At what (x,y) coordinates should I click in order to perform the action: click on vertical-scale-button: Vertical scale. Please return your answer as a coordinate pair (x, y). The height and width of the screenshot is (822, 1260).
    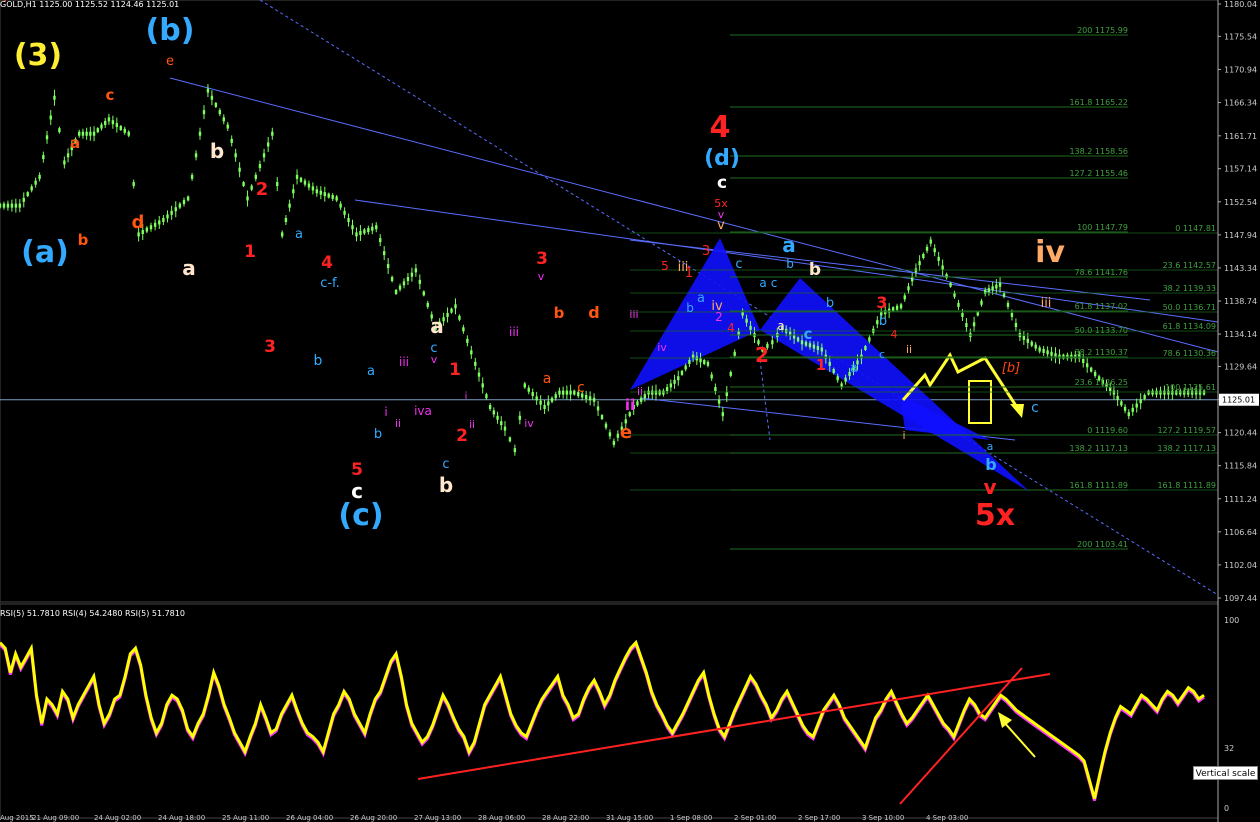
    Looking at the image, I should click on (1225, 773).